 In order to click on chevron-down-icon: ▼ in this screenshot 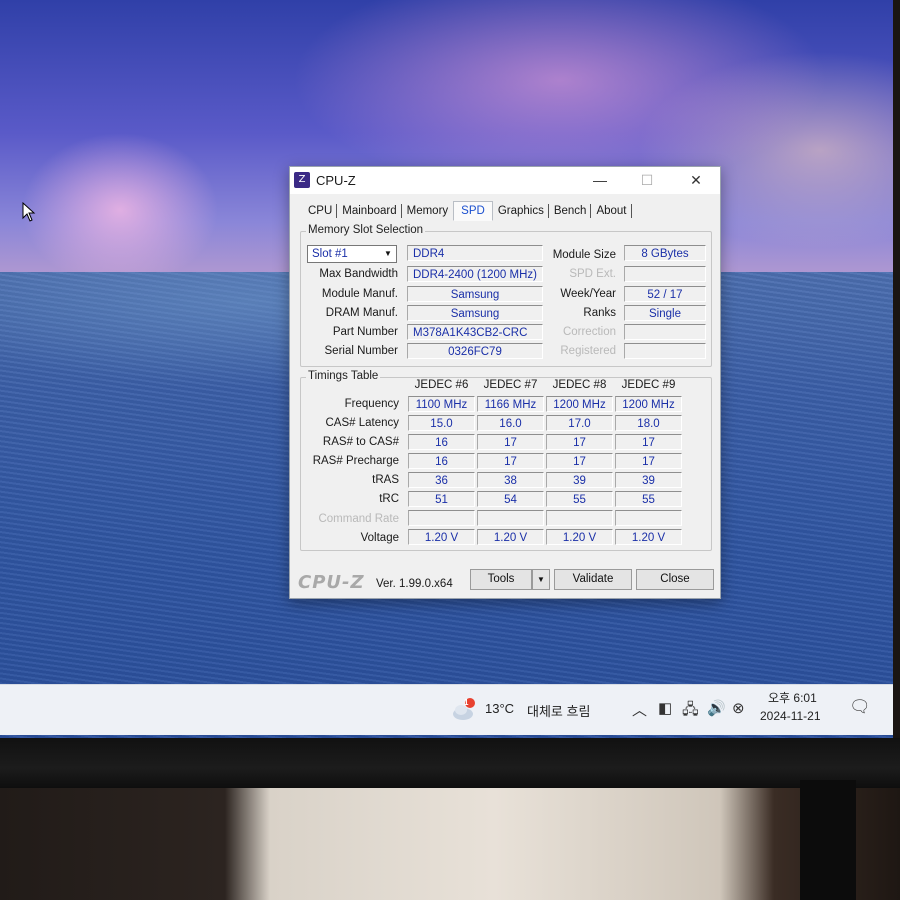, I will do `click(388, 253)`.